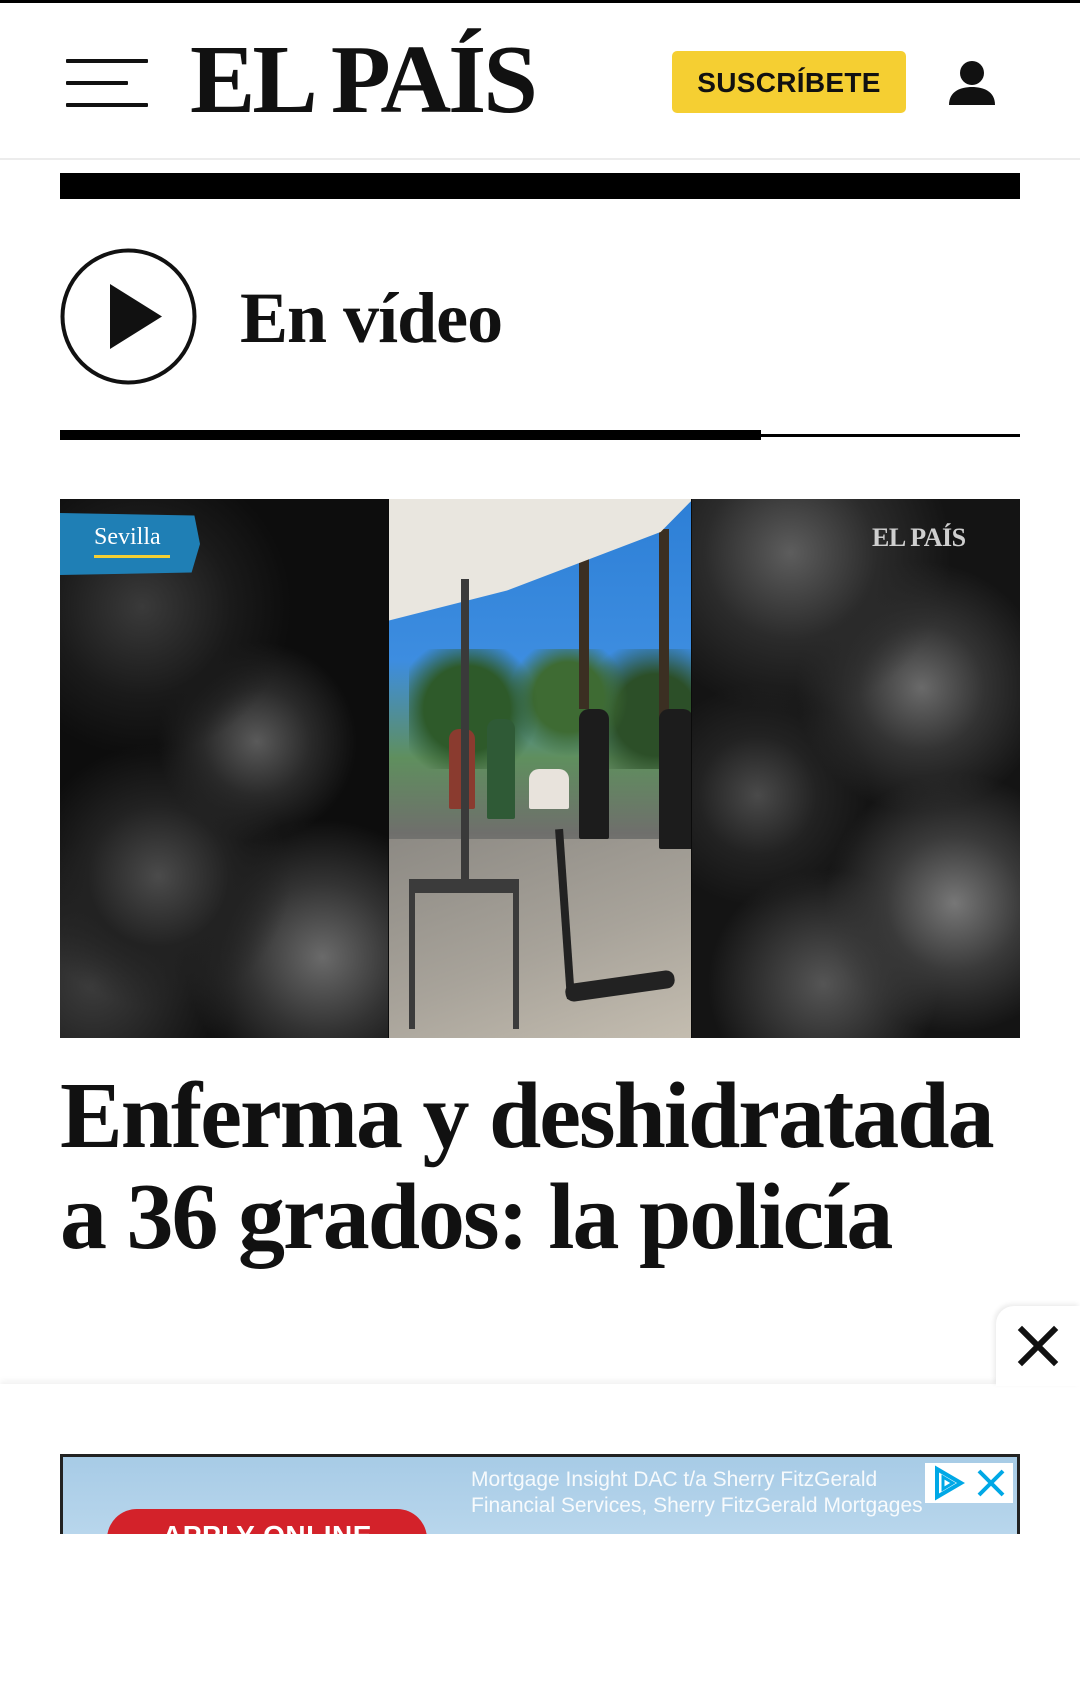 This screenshot has height=1704, width=1080. Describe the element at coordinates (969, 1483) in the screenshot. I see `ad-choices` at that location.